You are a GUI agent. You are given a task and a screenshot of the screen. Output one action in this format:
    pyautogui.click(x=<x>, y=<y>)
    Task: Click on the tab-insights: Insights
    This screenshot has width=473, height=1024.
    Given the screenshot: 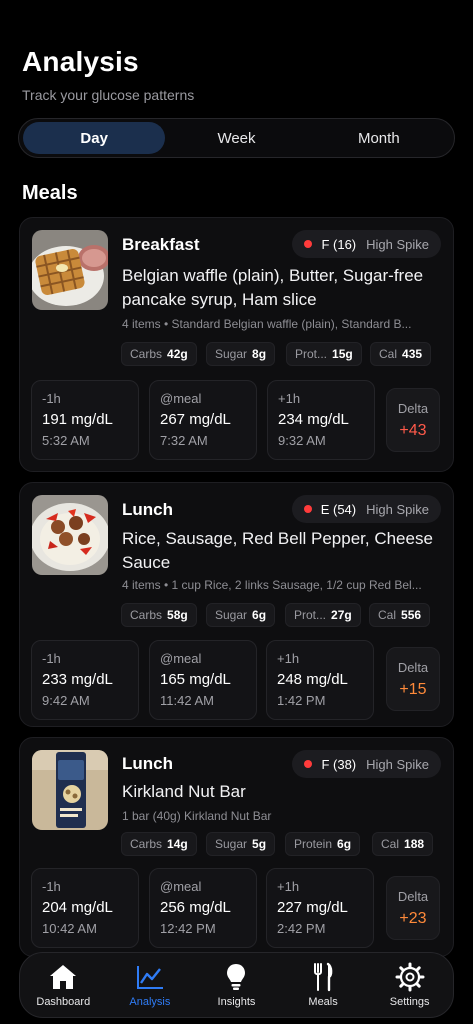 What is the action you would take?
    pyautogui.click(x=236, y=985)
    